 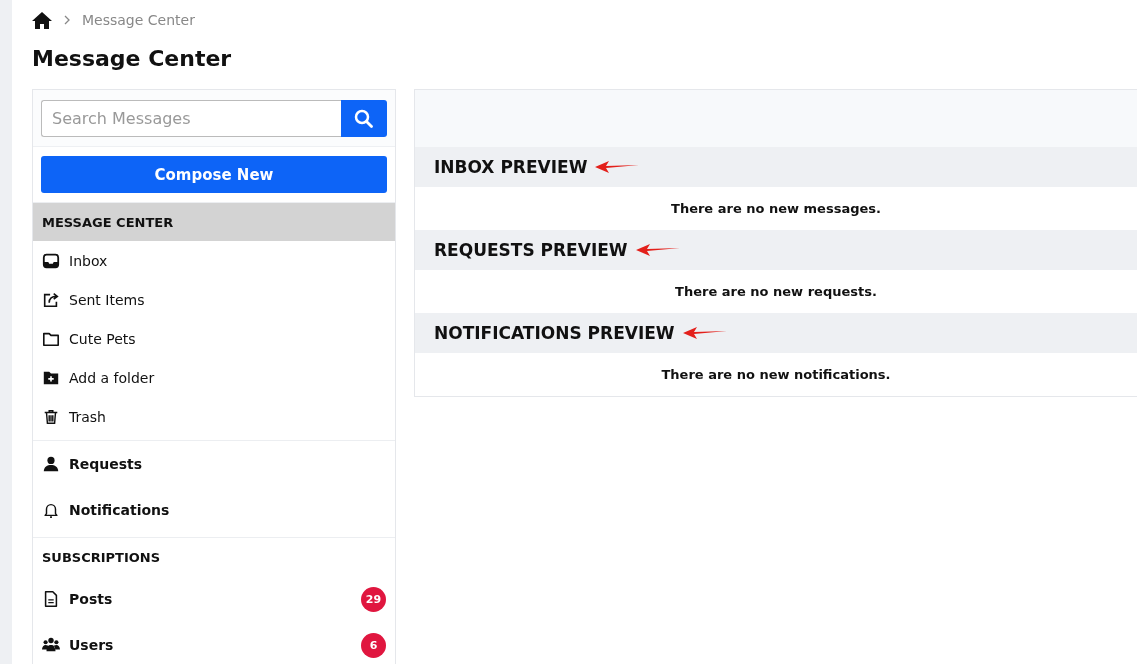 What do you see at coordinates (51, 416) in the screenshot?
I see `trash-icon` at bounding box center [51, 416].